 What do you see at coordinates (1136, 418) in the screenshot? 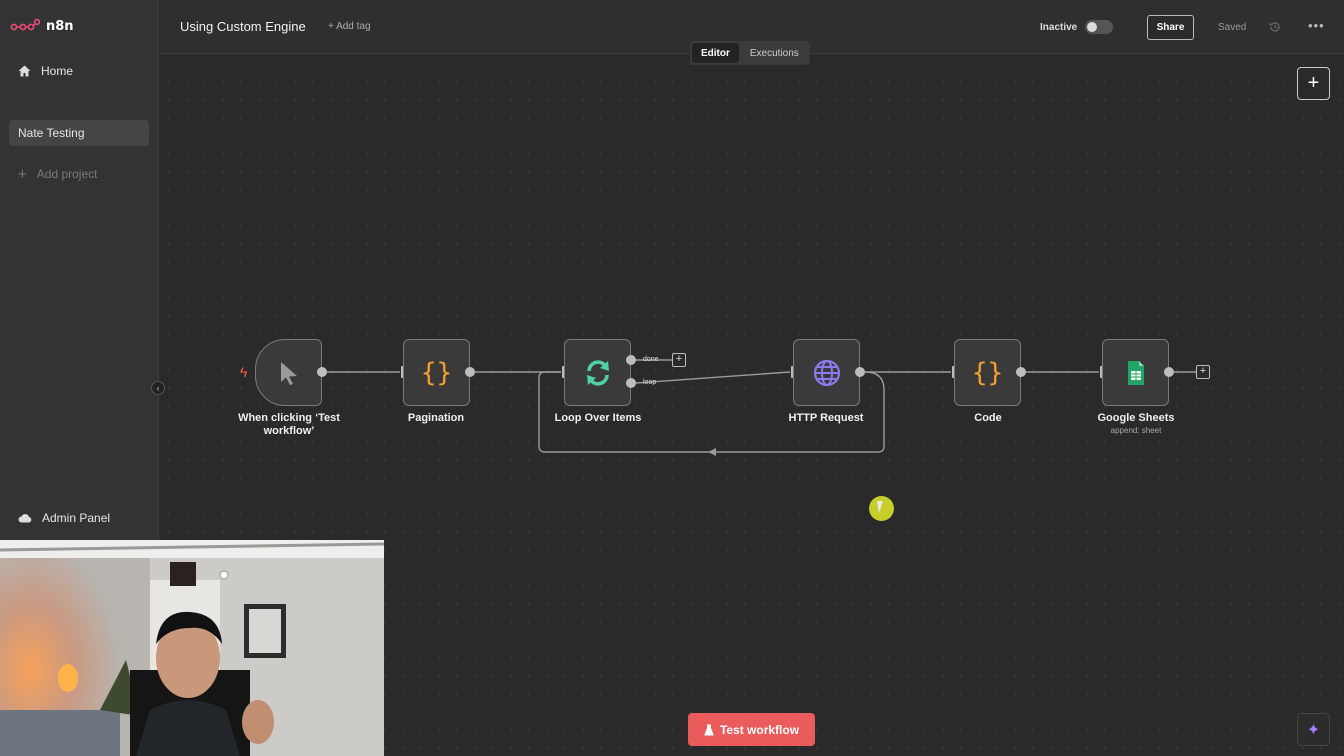
I see `node-label: Google Sheets` at bounding box center [1136, 418].